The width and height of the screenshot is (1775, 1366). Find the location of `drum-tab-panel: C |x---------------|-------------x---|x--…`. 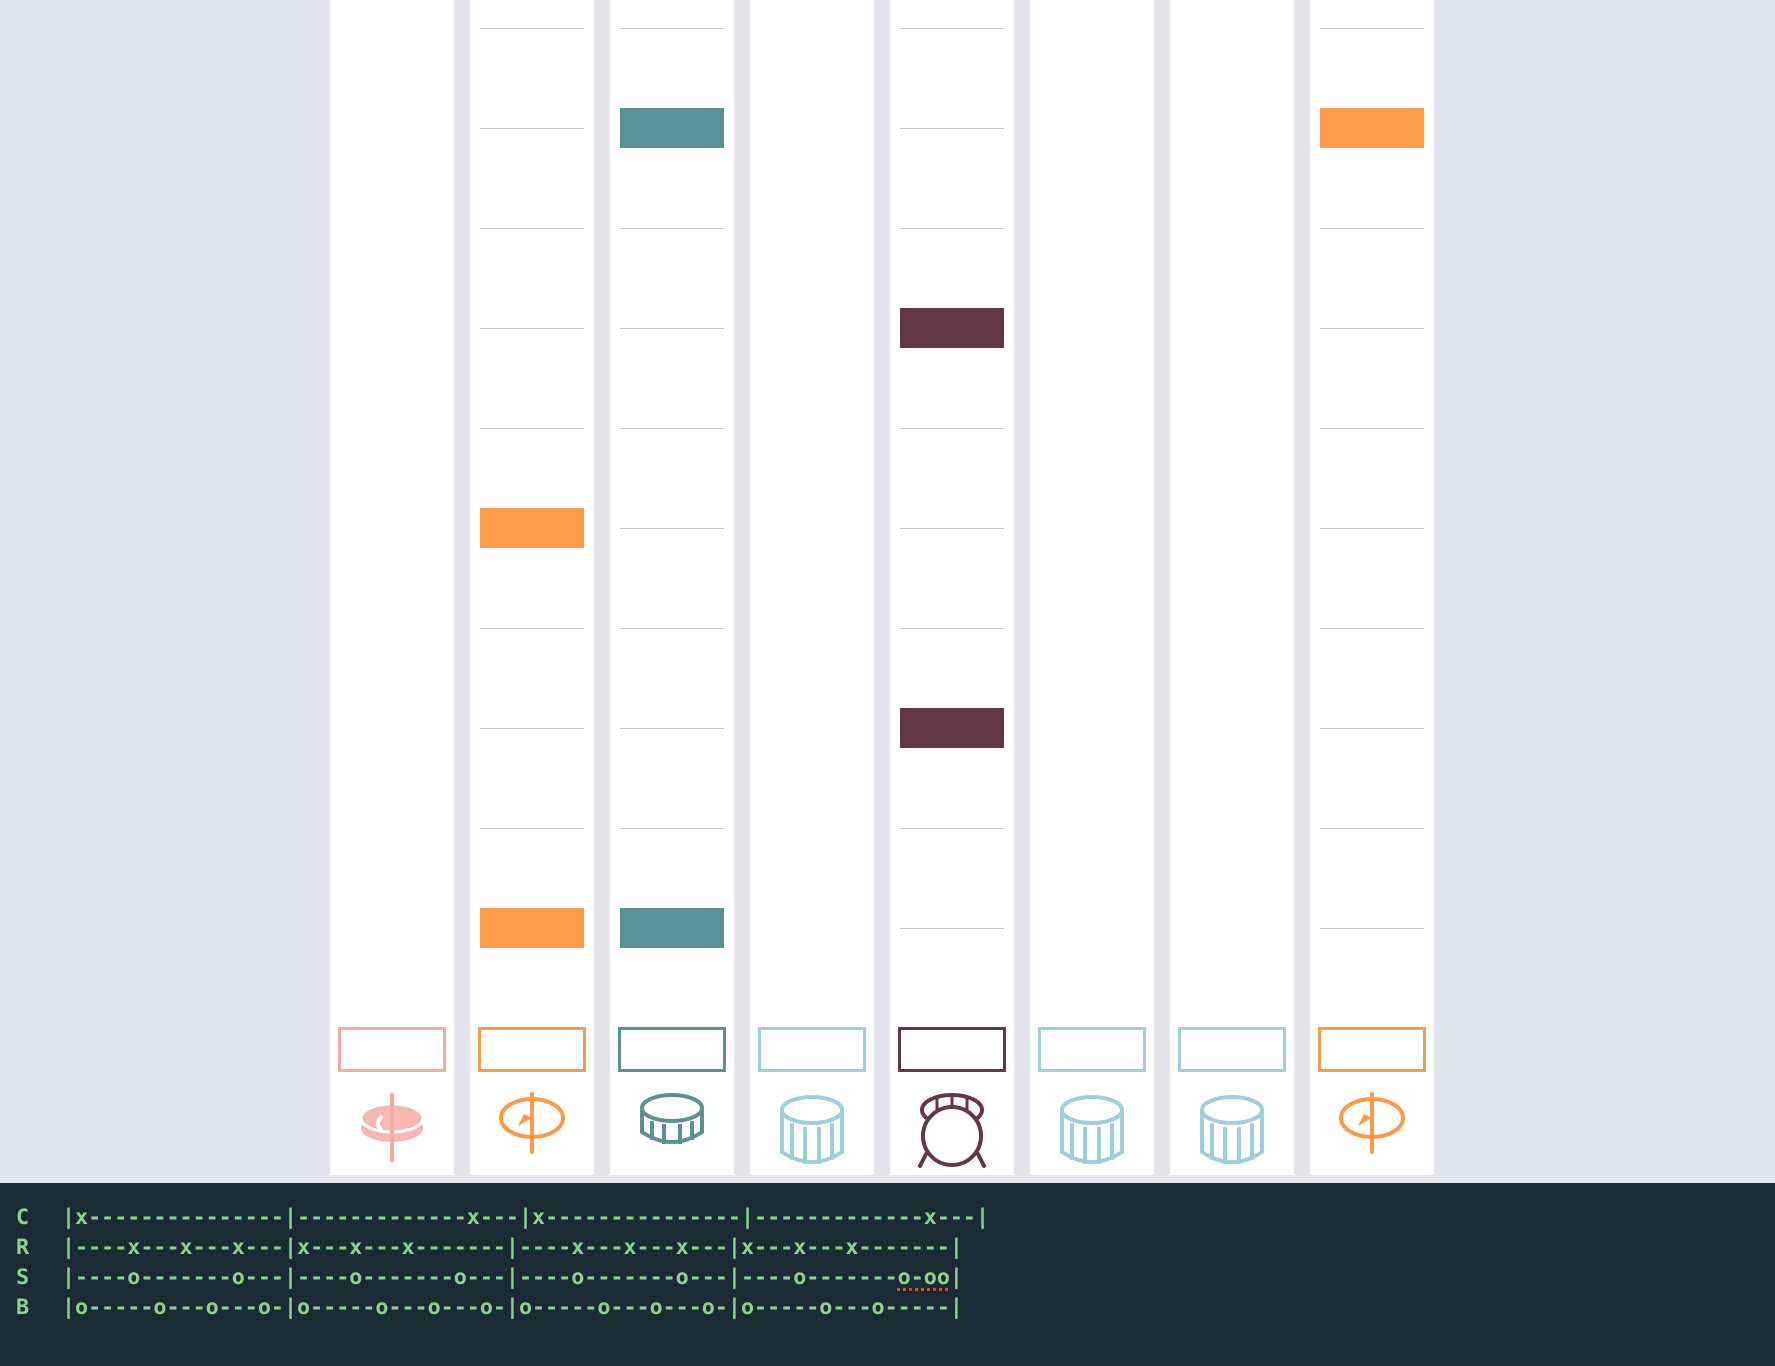

drum-tab-panel: C |x---------------|-------------x---|x--… is located at coordinates (887, 1274).